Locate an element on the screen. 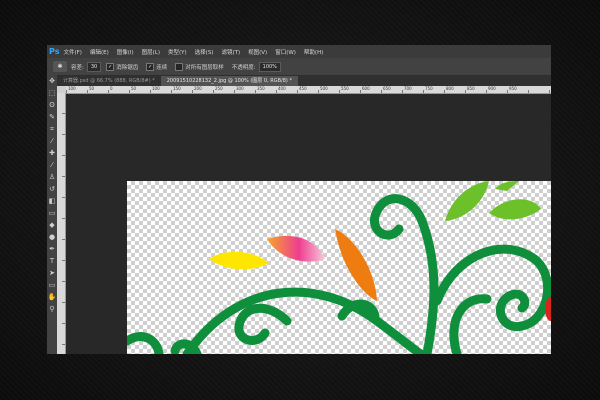  yellow-leaf is located at coordinates (239, 260).